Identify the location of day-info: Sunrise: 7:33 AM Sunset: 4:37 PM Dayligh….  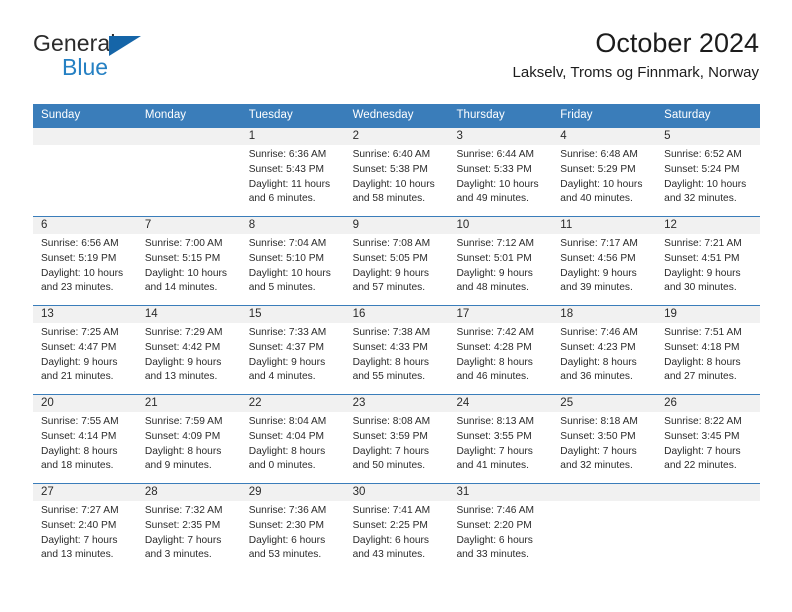
(293, 353).